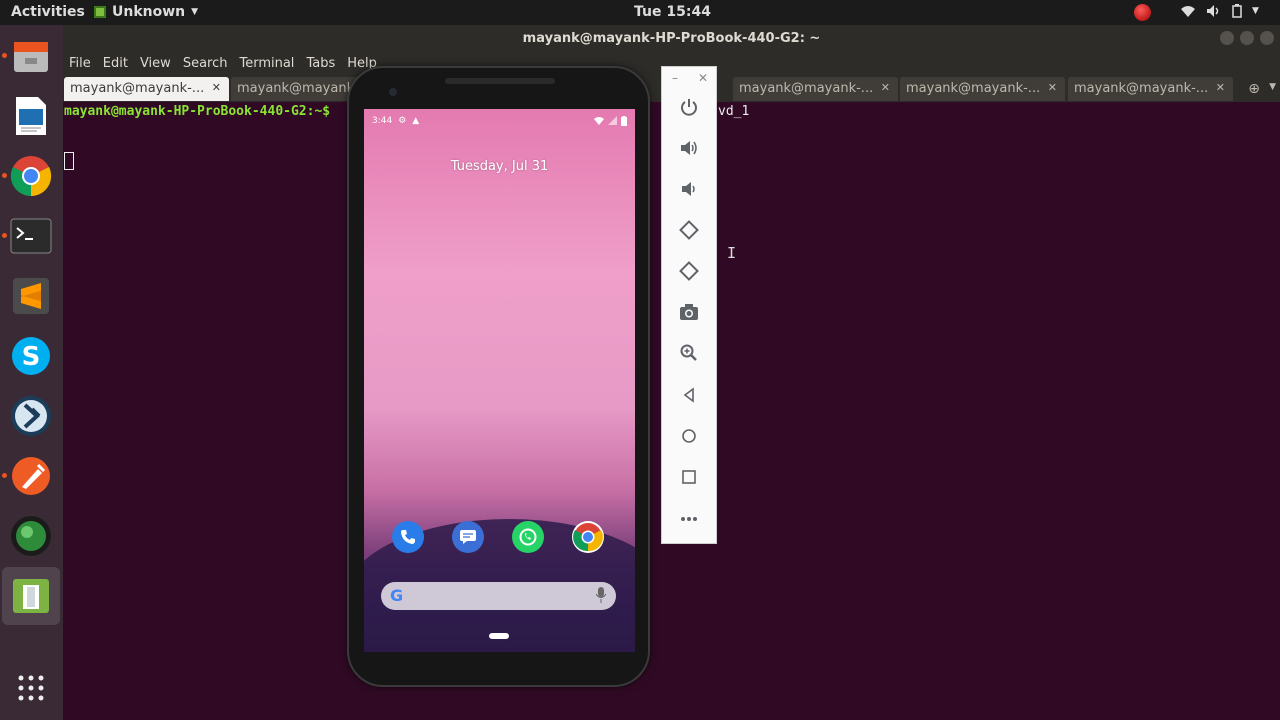 This screenshot has height=720, width=1280. I want to click on window-controls, so click(1247, 38).